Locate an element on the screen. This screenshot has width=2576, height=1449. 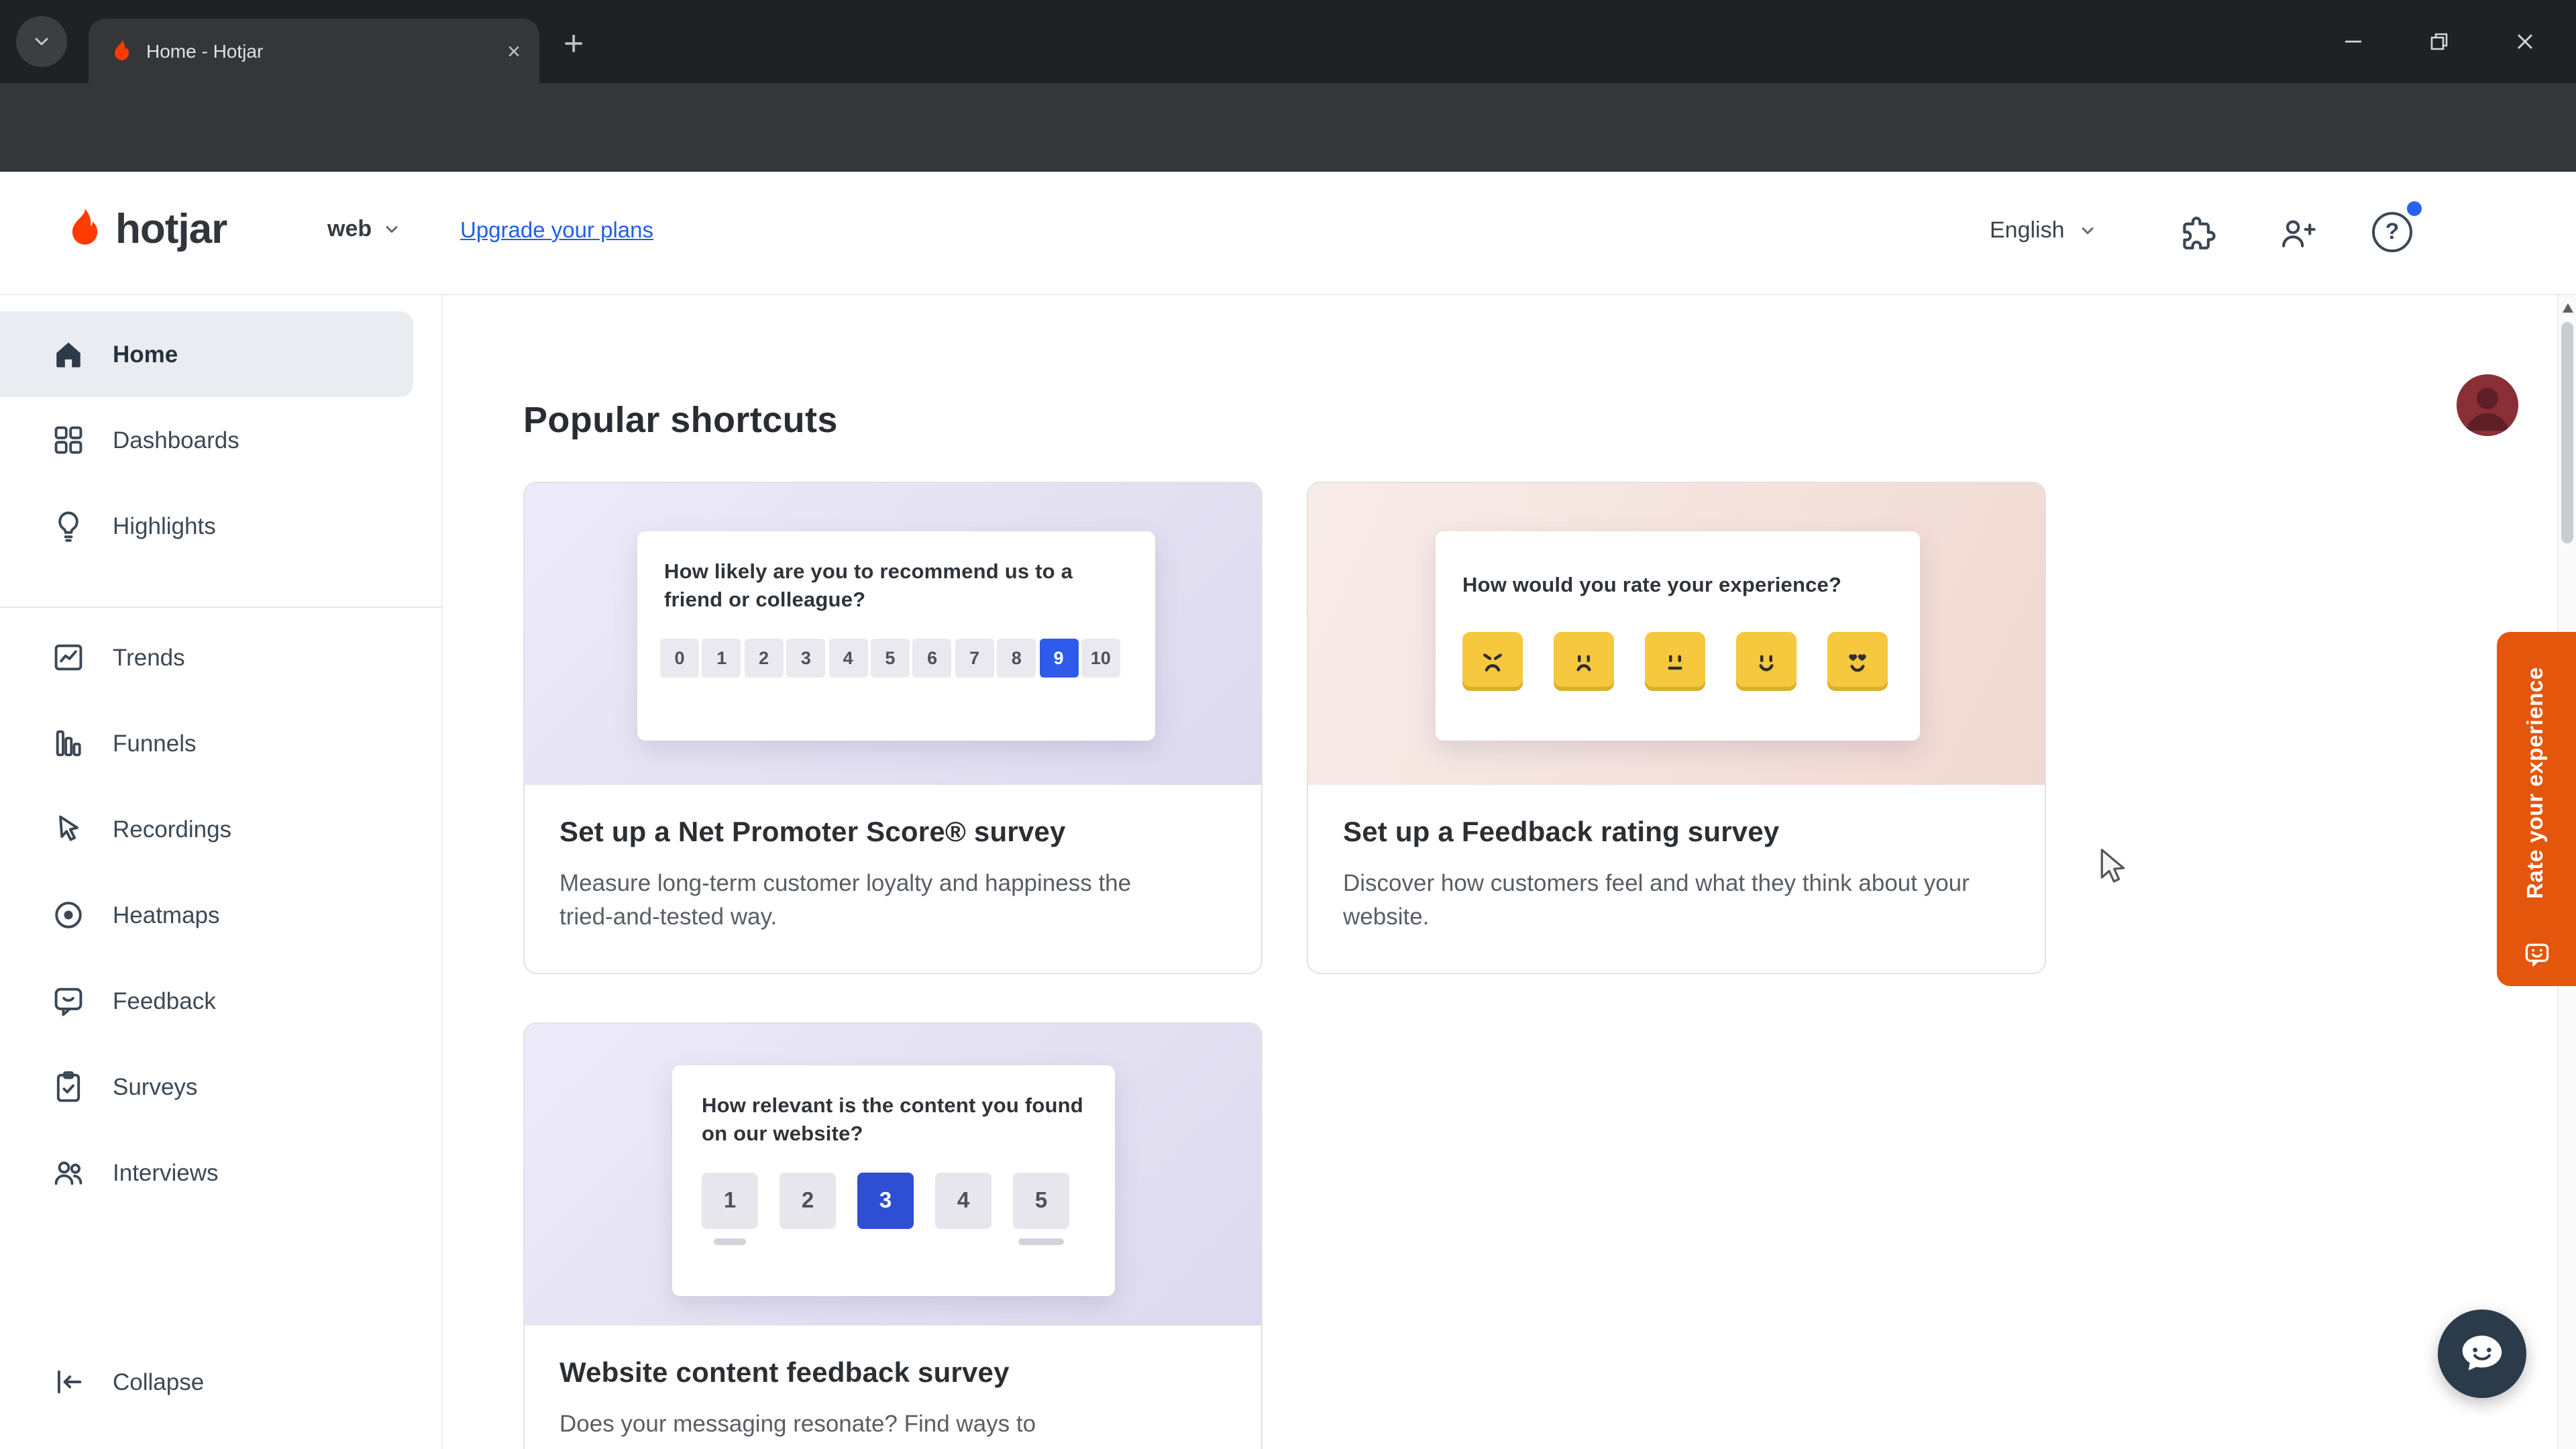
sidebar-item-dashboards: Dashboards is located at coordinates (206, 440).